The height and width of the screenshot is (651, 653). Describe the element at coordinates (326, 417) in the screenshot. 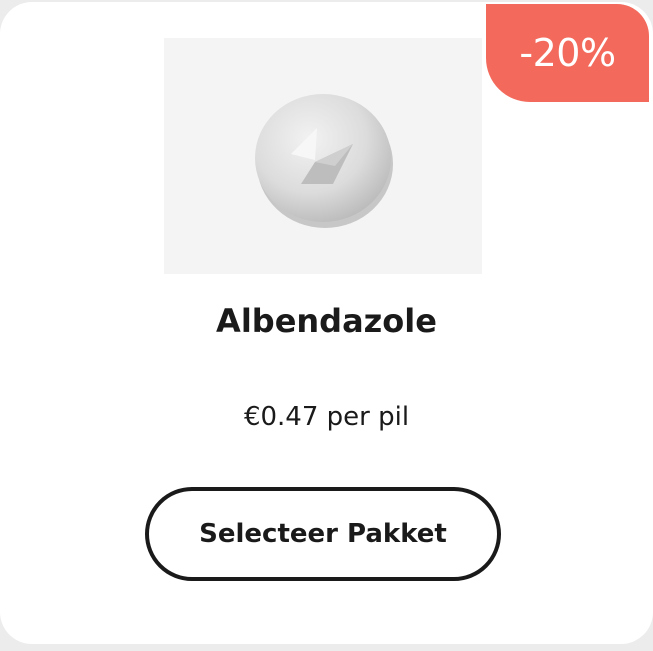

I see `product-price: €0.47 per pil` at that location.